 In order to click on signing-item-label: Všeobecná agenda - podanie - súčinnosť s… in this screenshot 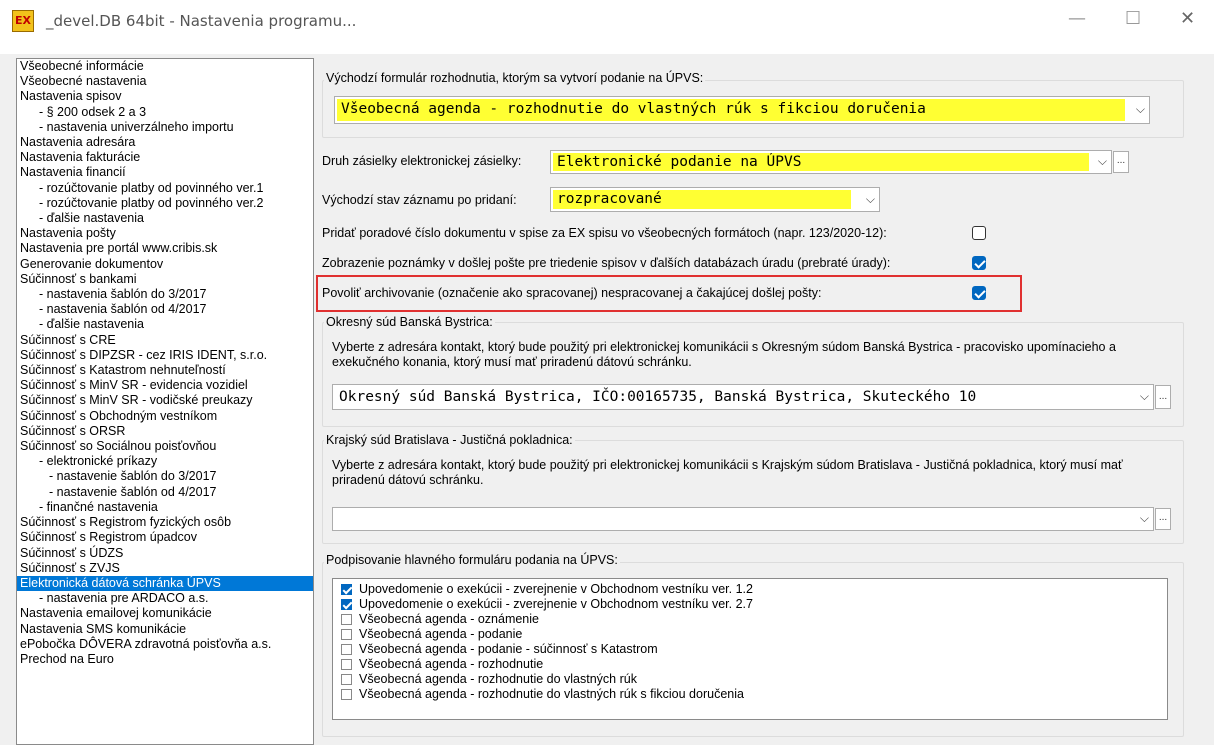, I will do `click(508, 649)`.